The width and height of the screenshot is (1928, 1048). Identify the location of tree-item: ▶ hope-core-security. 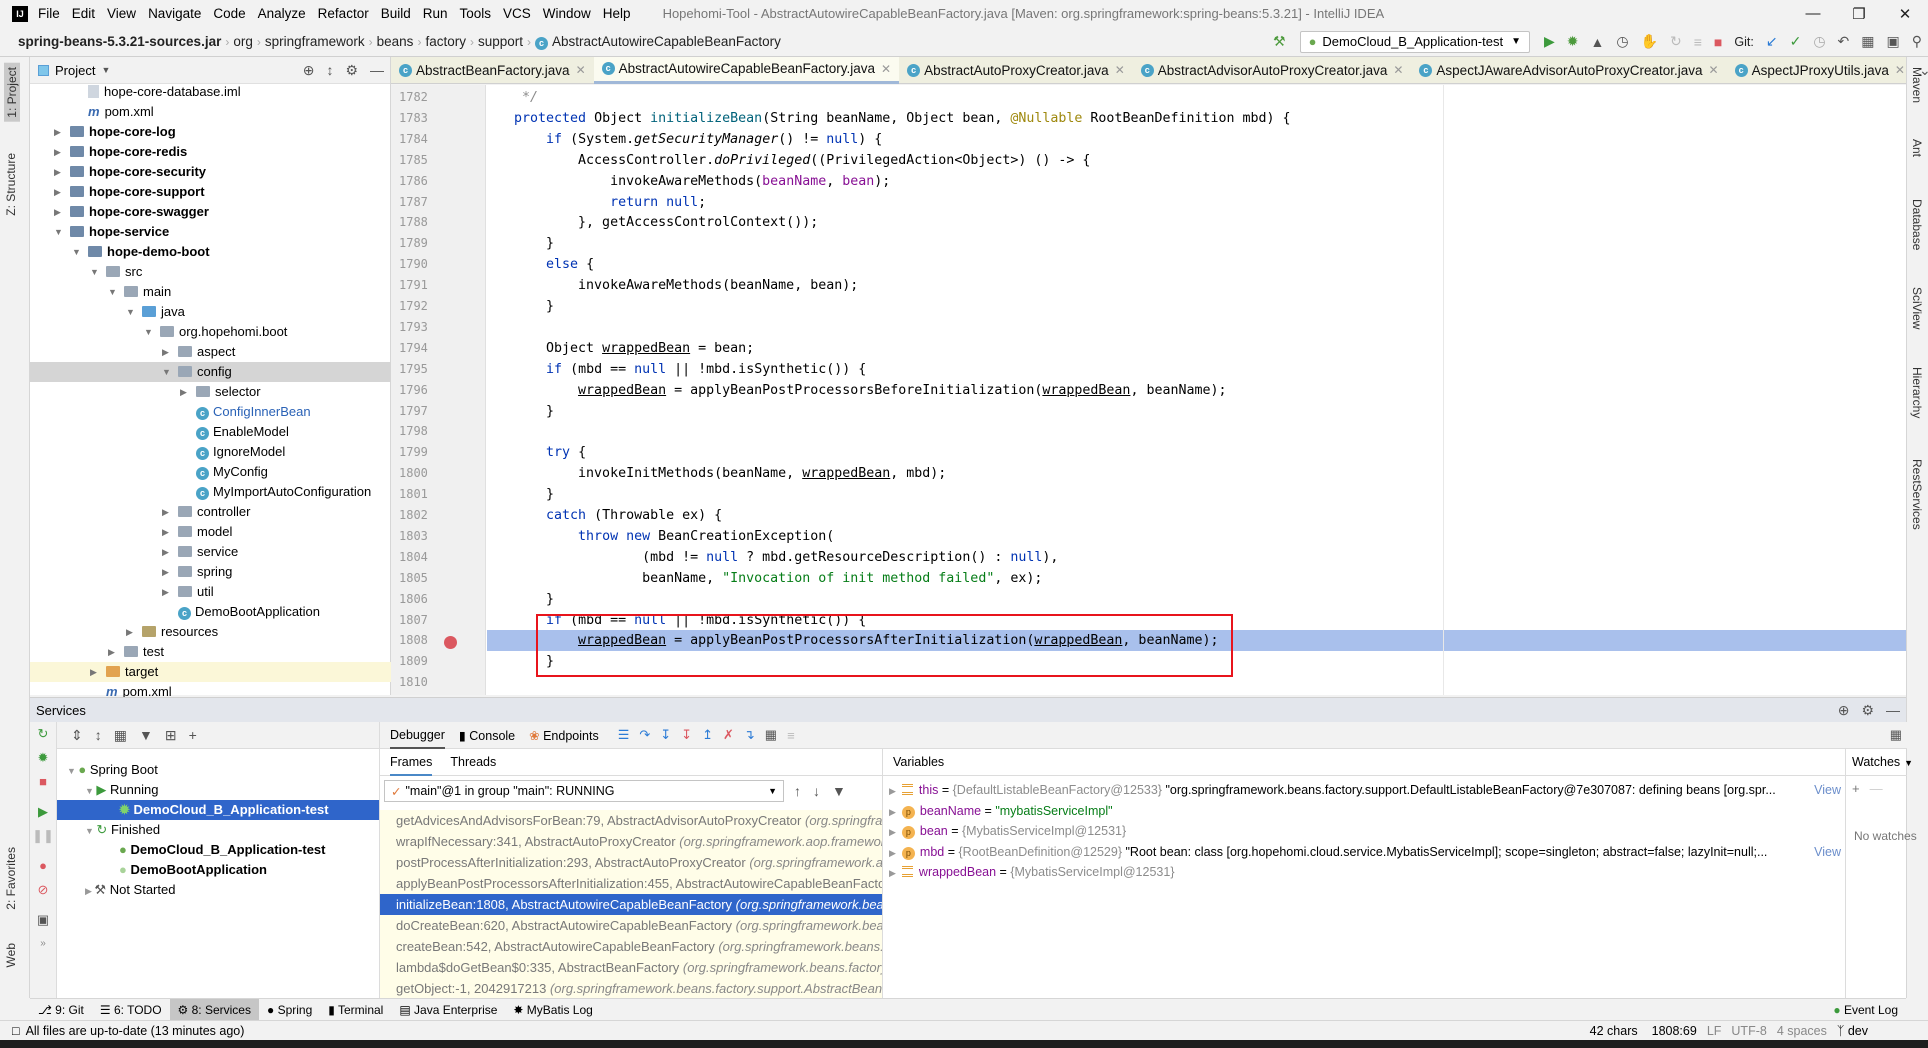
(210, 172).